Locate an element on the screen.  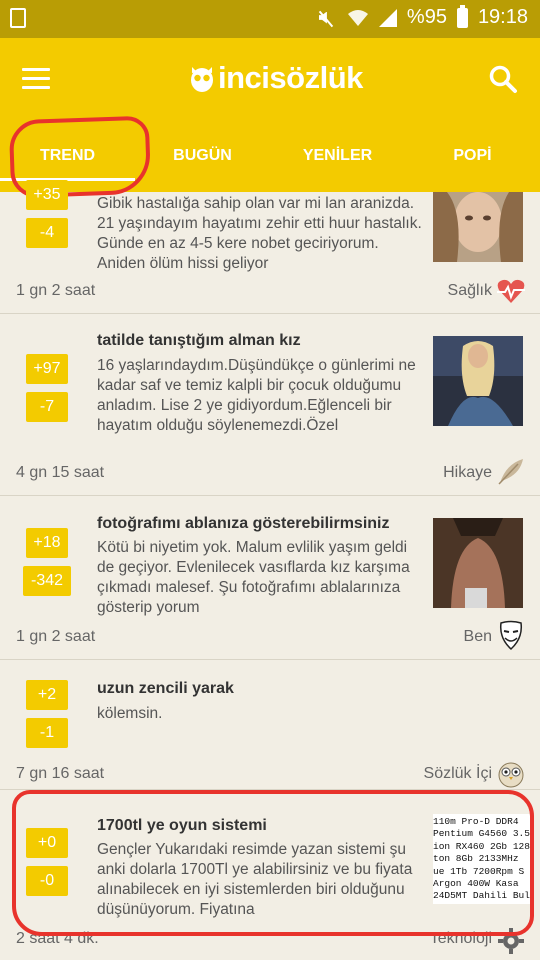
post-title: fotoğrafımı ablanıza gösterebilirmsiniz is located at coordinates (243, 524).